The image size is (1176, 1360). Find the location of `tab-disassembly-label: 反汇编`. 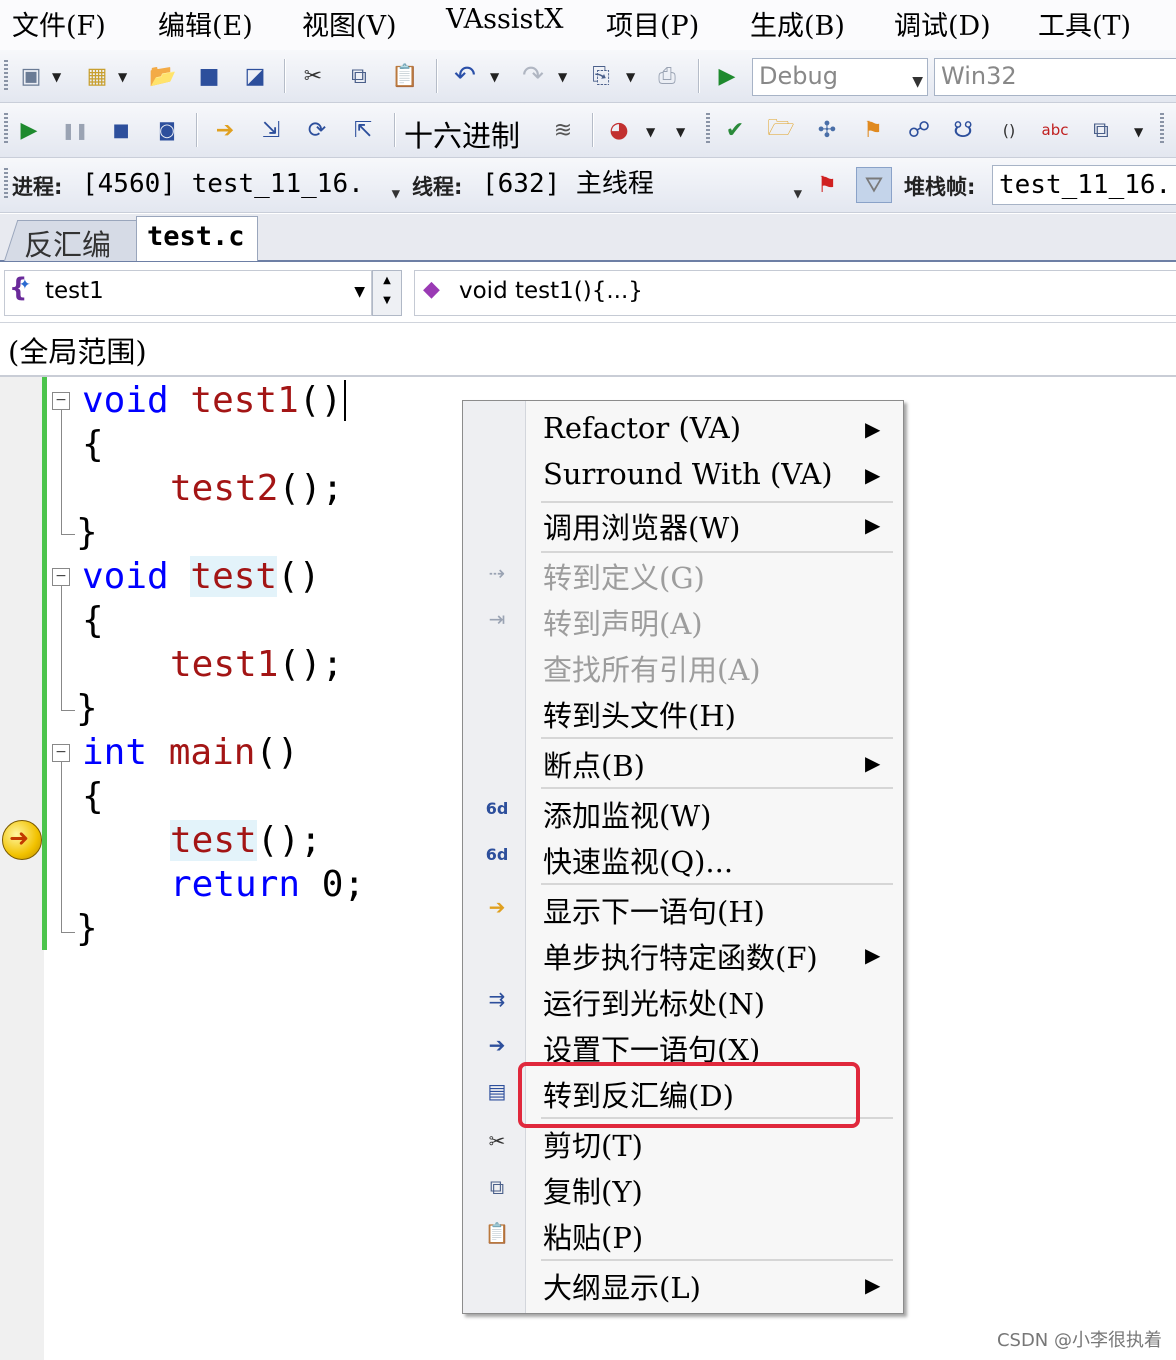

tab-disassembly-label: 反汇编 is located at coordinates (67, 243).